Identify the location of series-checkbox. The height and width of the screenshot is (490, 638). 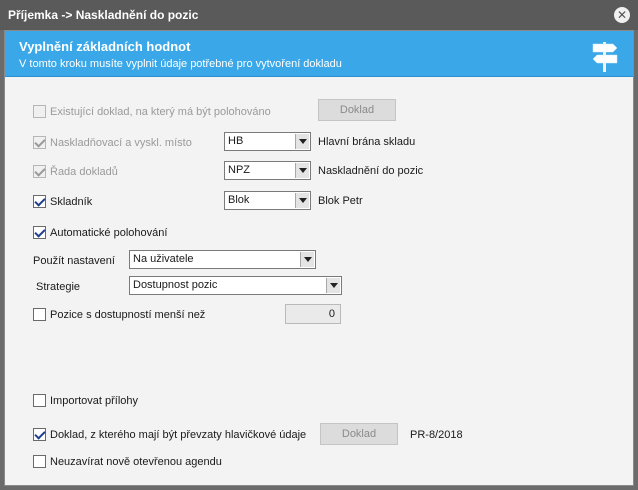
(39, 171).